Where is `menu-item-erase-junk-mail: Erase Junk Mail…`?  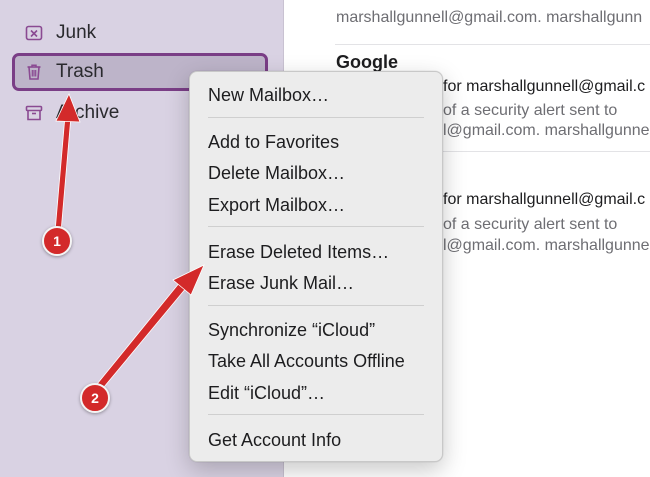 menu-item-erase-junk-mail: Erase Junk Mail… is located at coordinates (281, 283).